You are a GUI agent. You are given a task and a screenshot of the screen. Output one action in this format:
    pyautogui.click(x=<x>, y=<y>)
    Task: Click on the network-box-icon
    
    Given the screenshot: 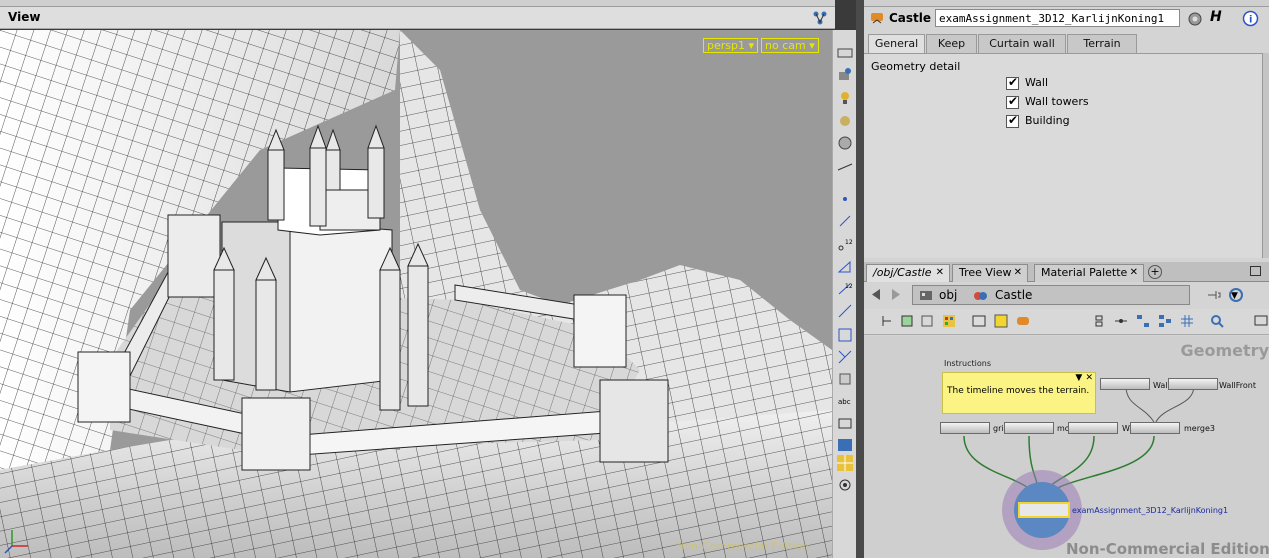 What is the action you would take?
    pyautogui.click(x=979, y=321)
    